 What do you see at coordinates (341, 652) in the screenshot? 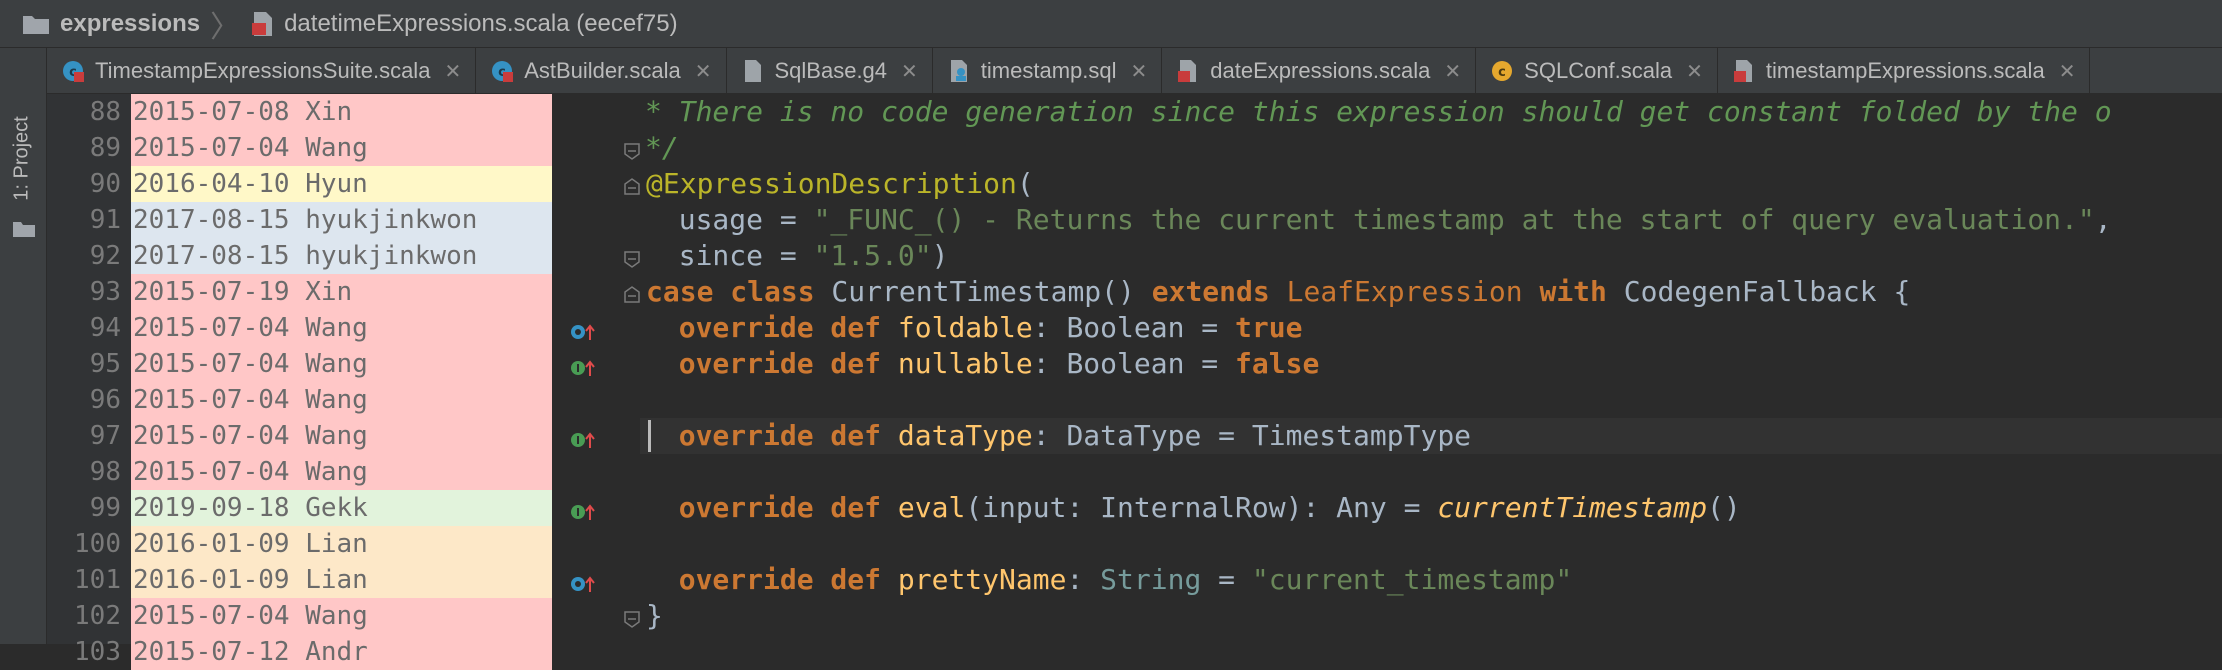
I see `blame-annotation: 2015-07-12 Andr` at bounding box center [341, 652].